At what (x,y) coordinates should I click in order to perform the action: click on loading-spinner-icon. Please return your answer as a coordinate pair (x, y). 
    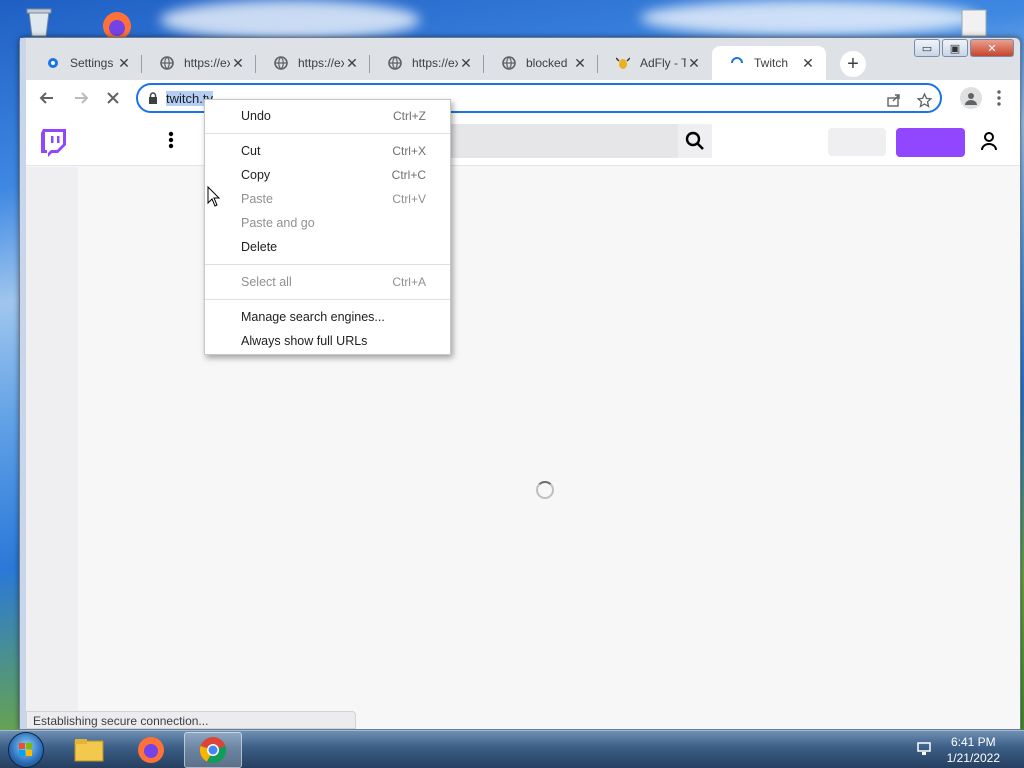
    Looking at the image, I should click on (737, 63).